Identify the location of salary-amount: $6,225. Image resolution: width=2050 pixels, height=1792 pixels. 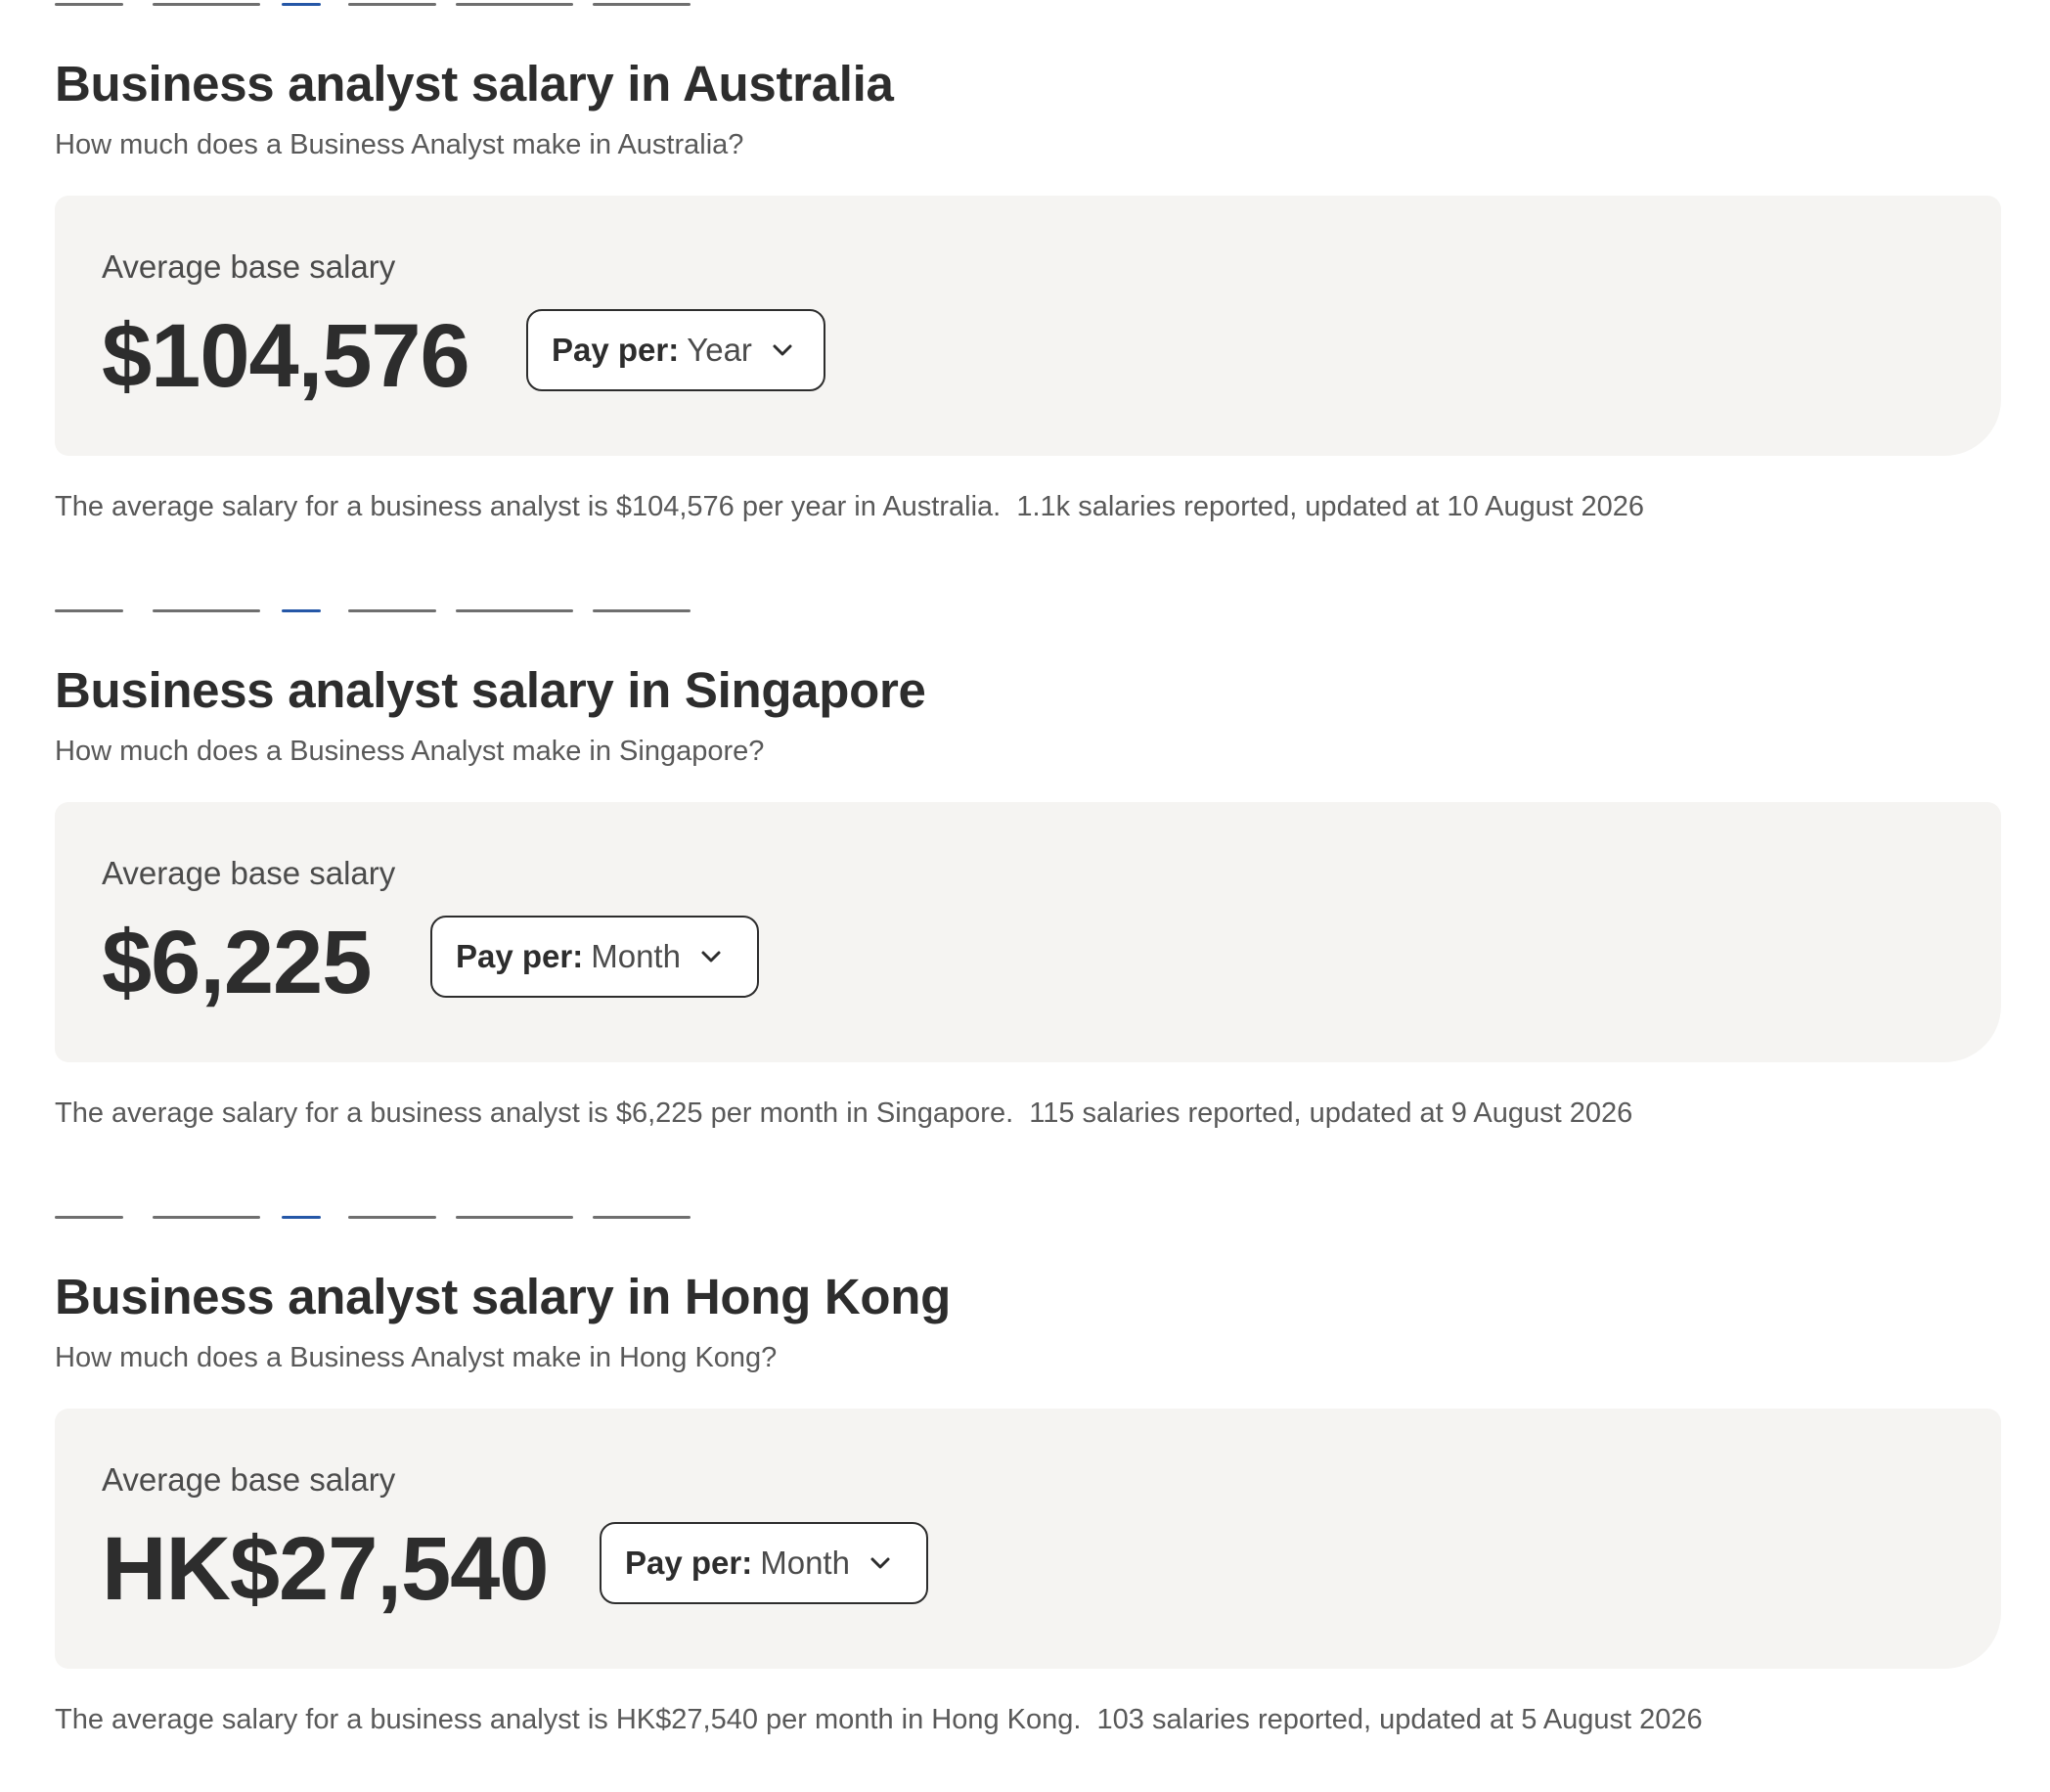
(237, 962).